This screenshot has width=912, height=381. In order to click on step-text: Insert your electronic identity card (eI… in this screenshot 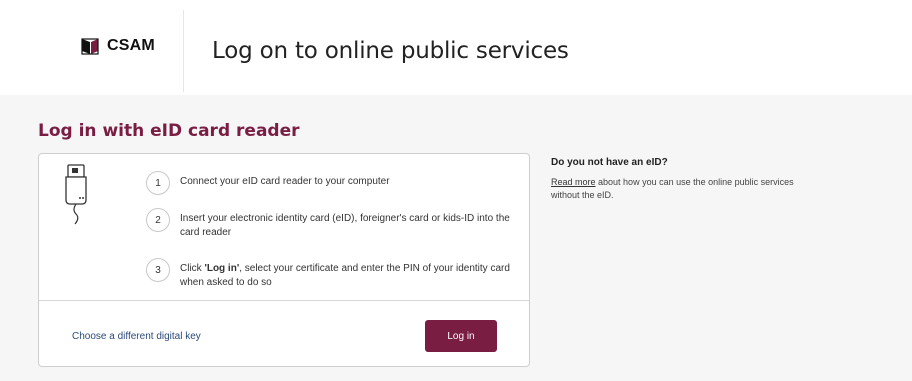, I will do `click(345, 225)`.